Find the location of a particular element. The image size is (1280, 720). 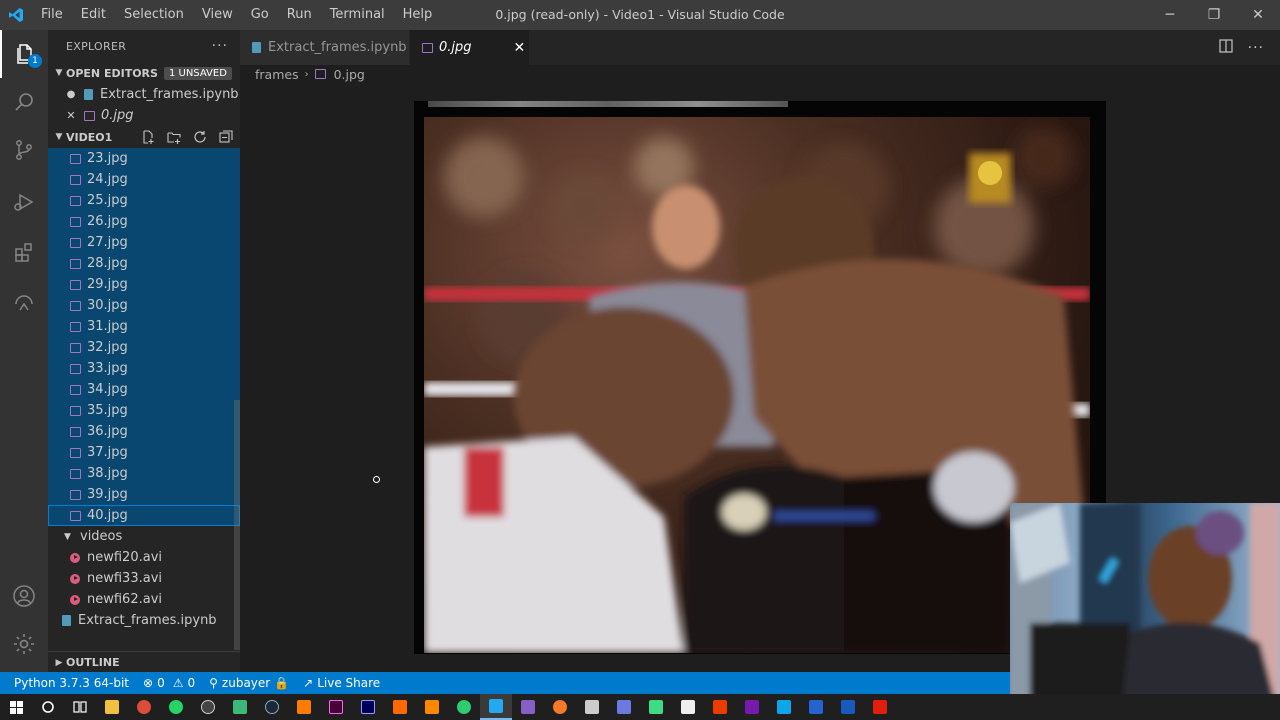

android-icon is located at coordinates (656, 707).